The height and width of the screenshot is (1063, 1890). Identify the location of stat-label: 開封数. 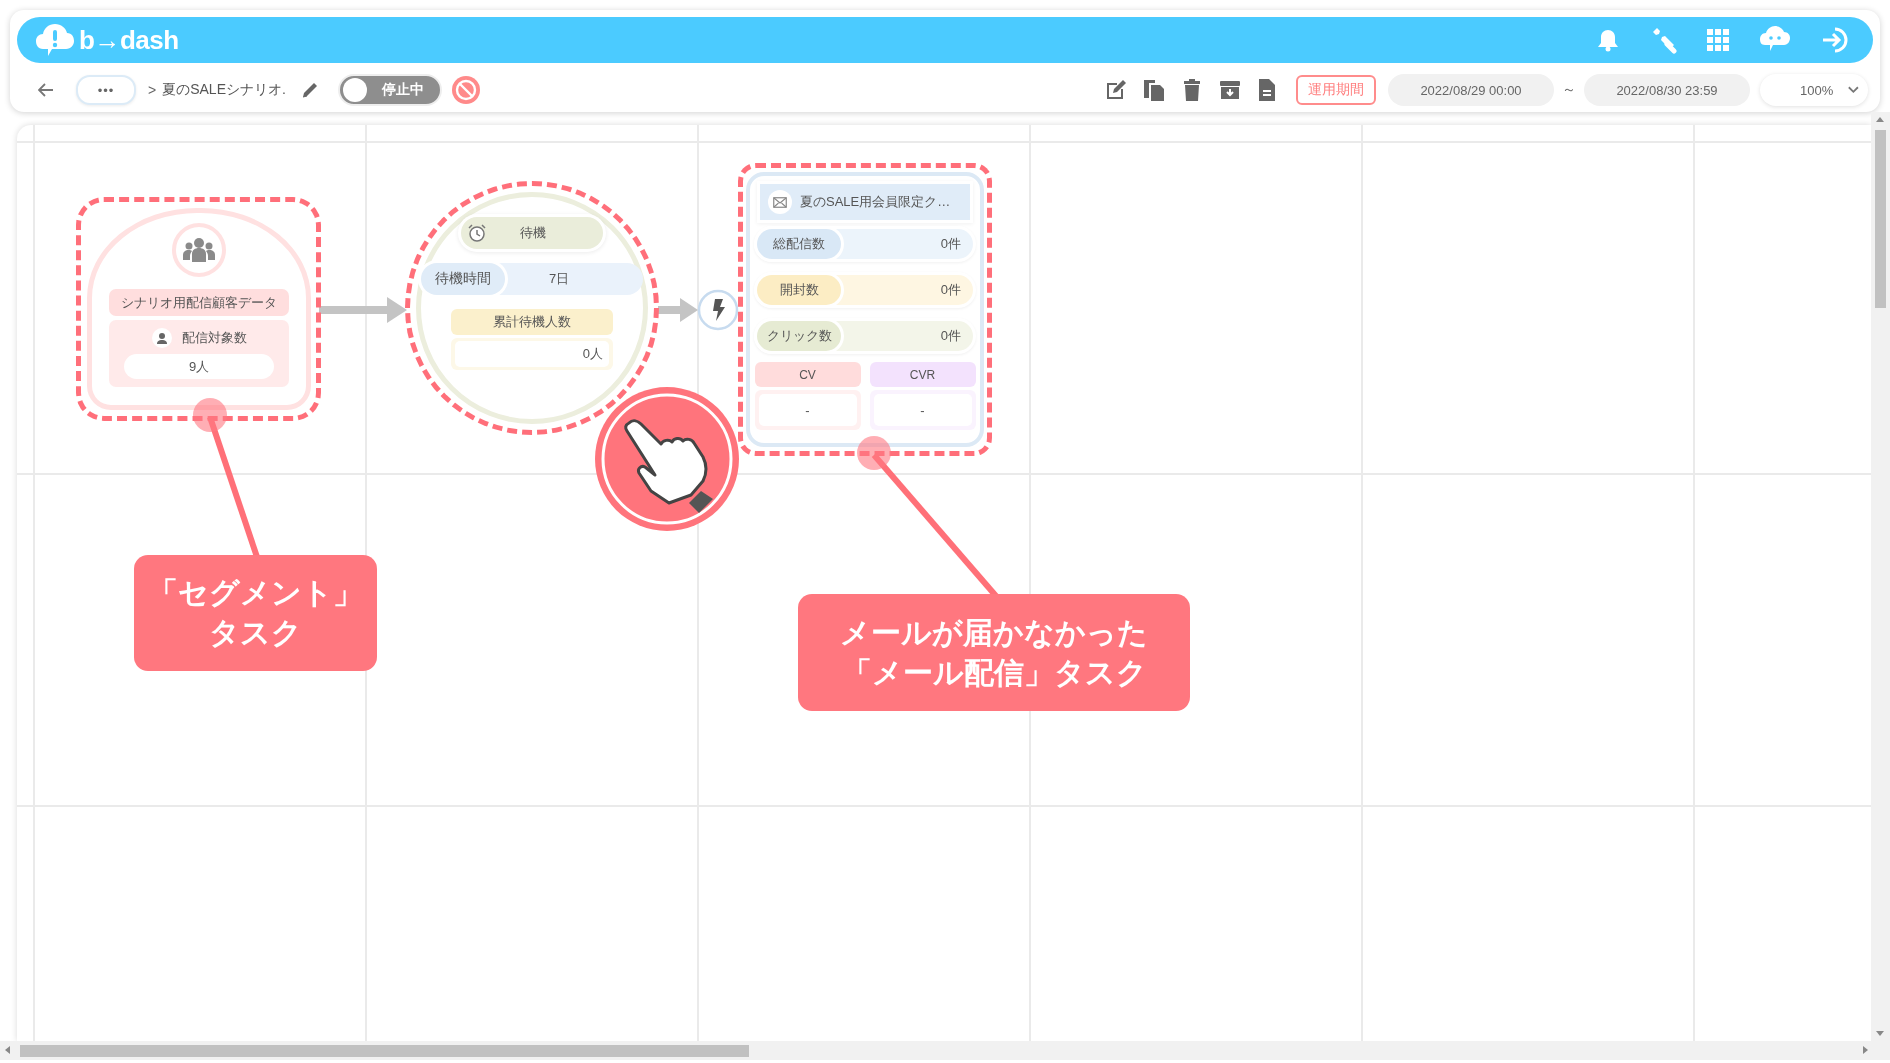
(799, 290).